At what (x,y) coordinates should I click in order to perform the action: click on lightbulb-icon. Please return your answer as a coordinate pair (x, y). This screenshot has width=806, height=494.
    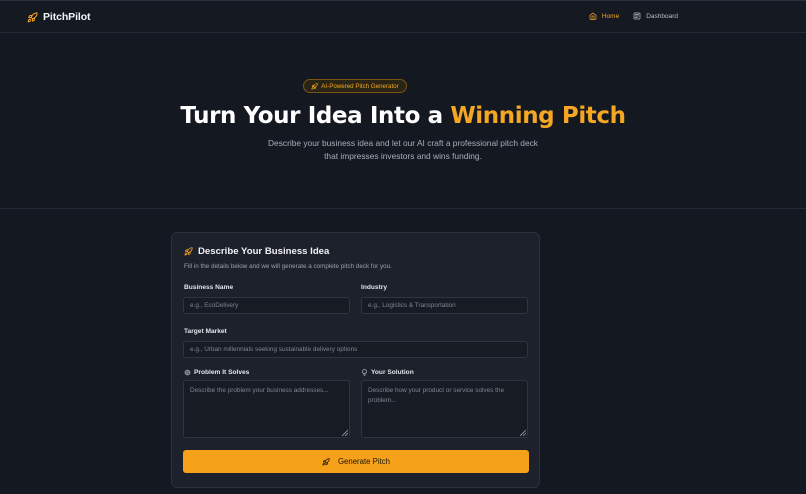
    Looking at the image, I should click on (364, 372).